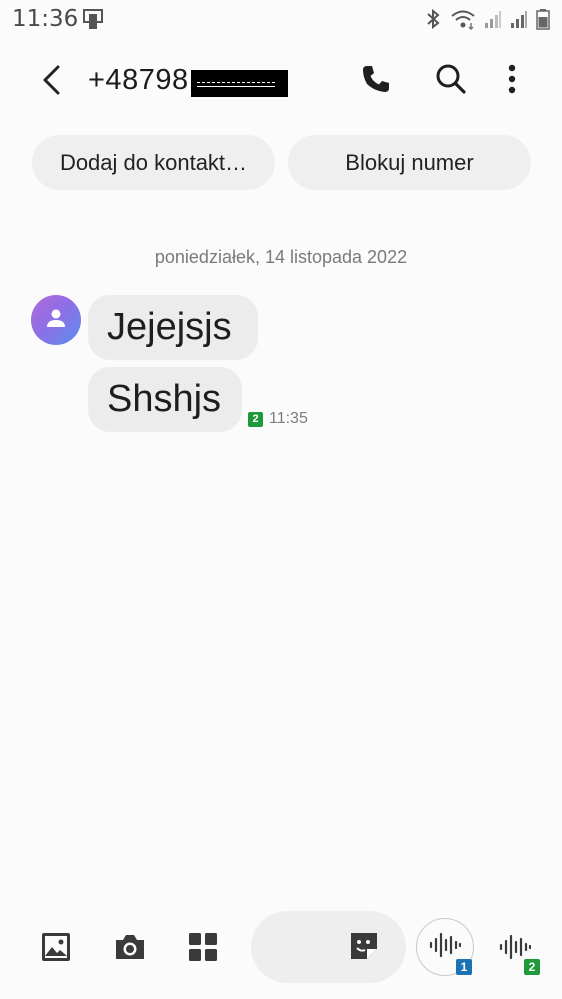  I want to click on phone-icon, so click(376, 81).